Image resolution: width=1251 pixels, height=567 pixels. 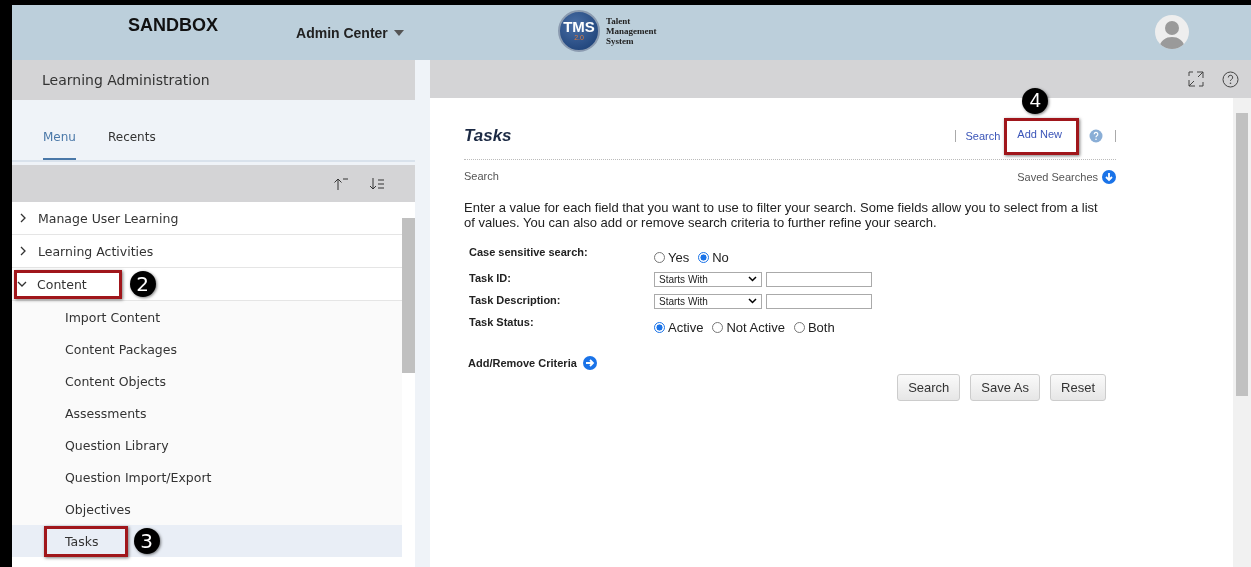 I want to click on logo-text: System, so click(x=620, y=41).